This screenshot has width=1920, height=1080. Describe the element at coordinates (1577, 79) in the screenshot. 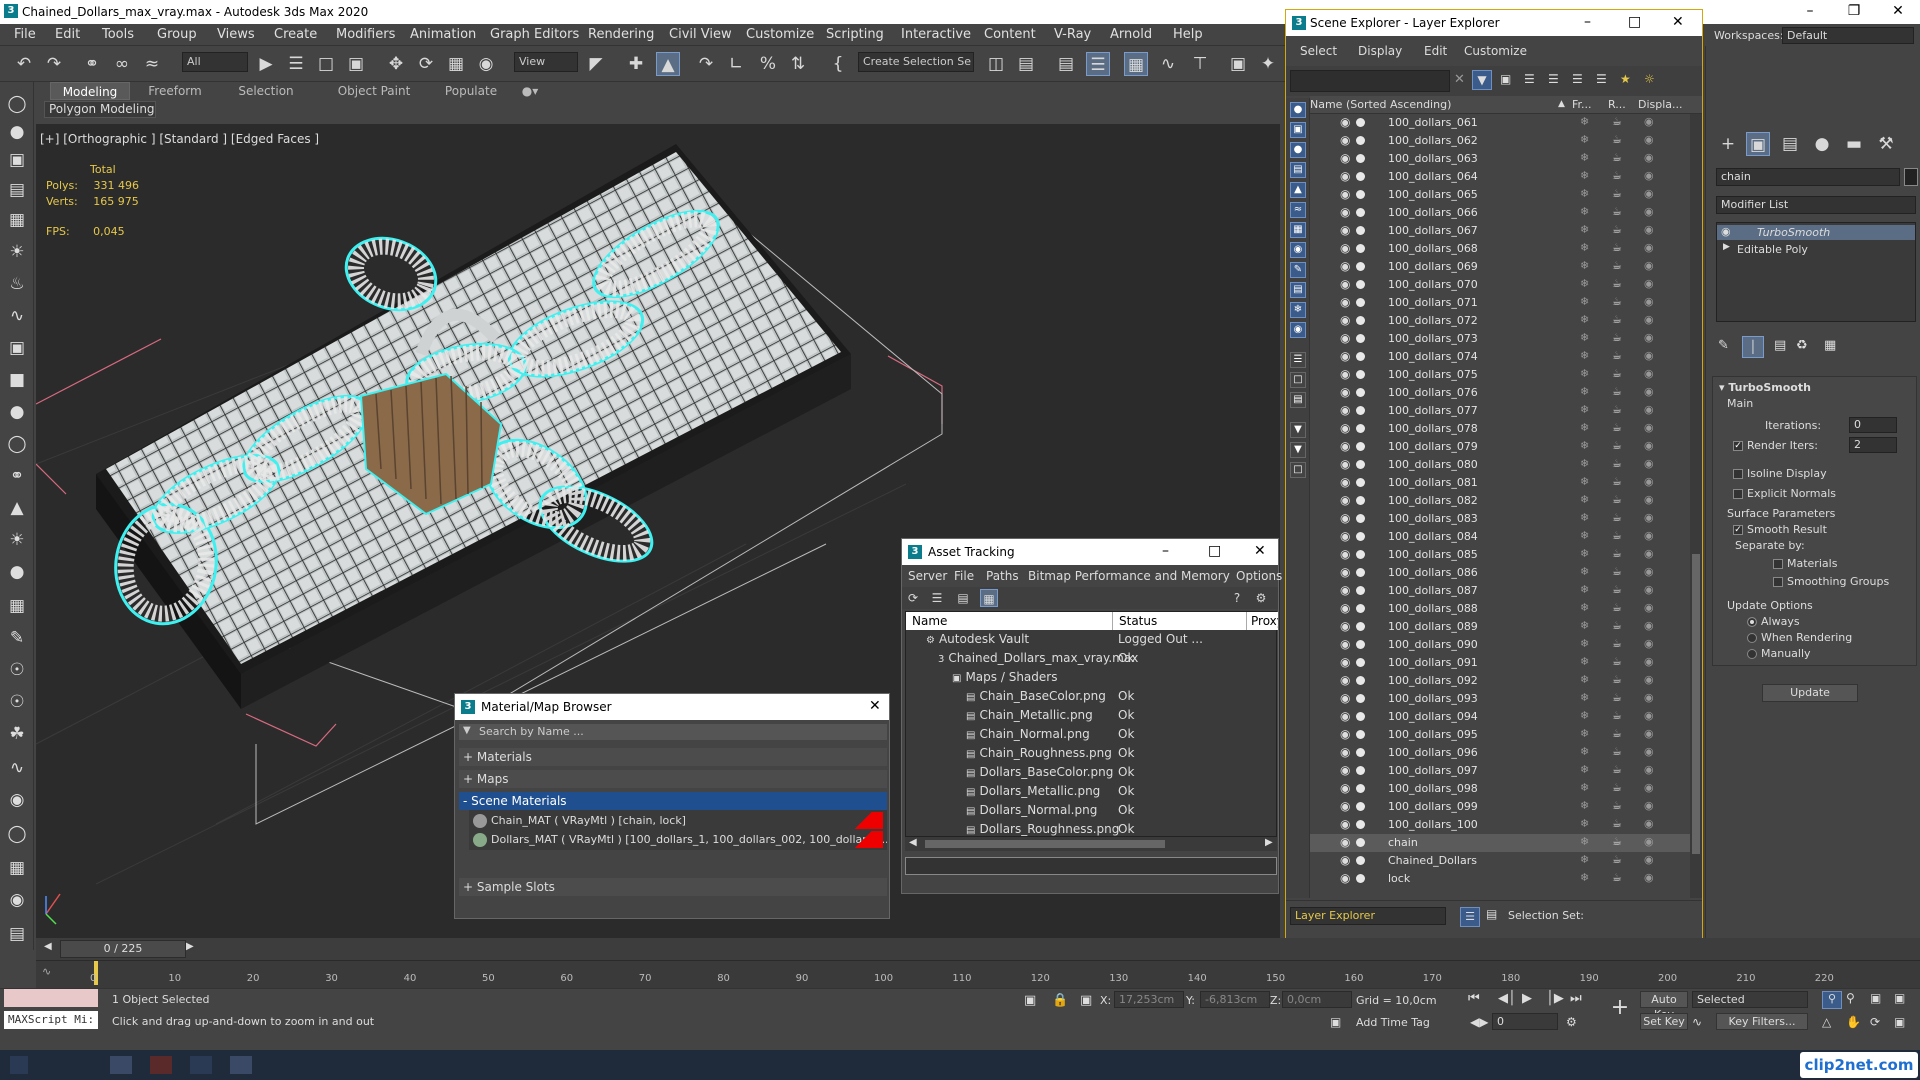

I see `current-layer-icon: ☰` at that location.